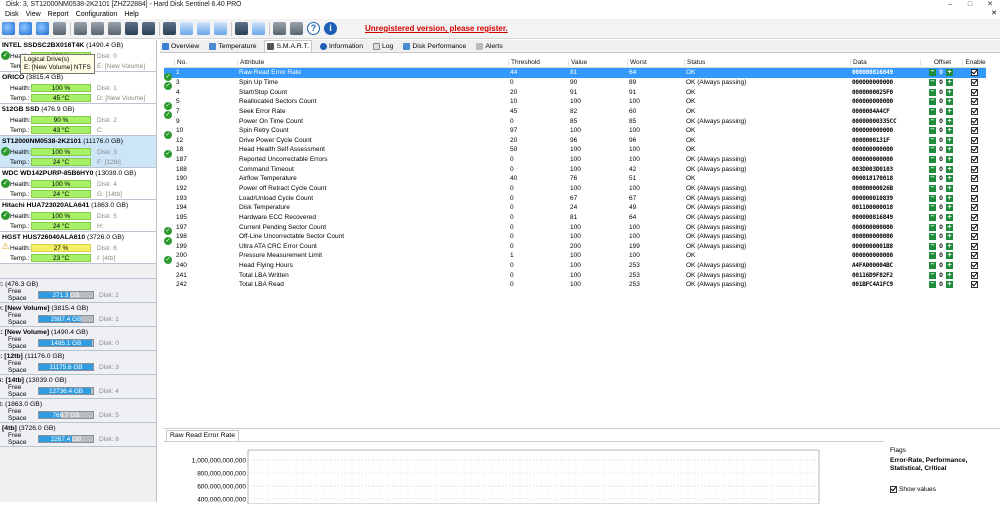 This screenshot has height=506, width=1000. What do you see at coordinates (974, 62) in the screenshot?
I see `header-enable: Enable` at bounding box center [974, 62].